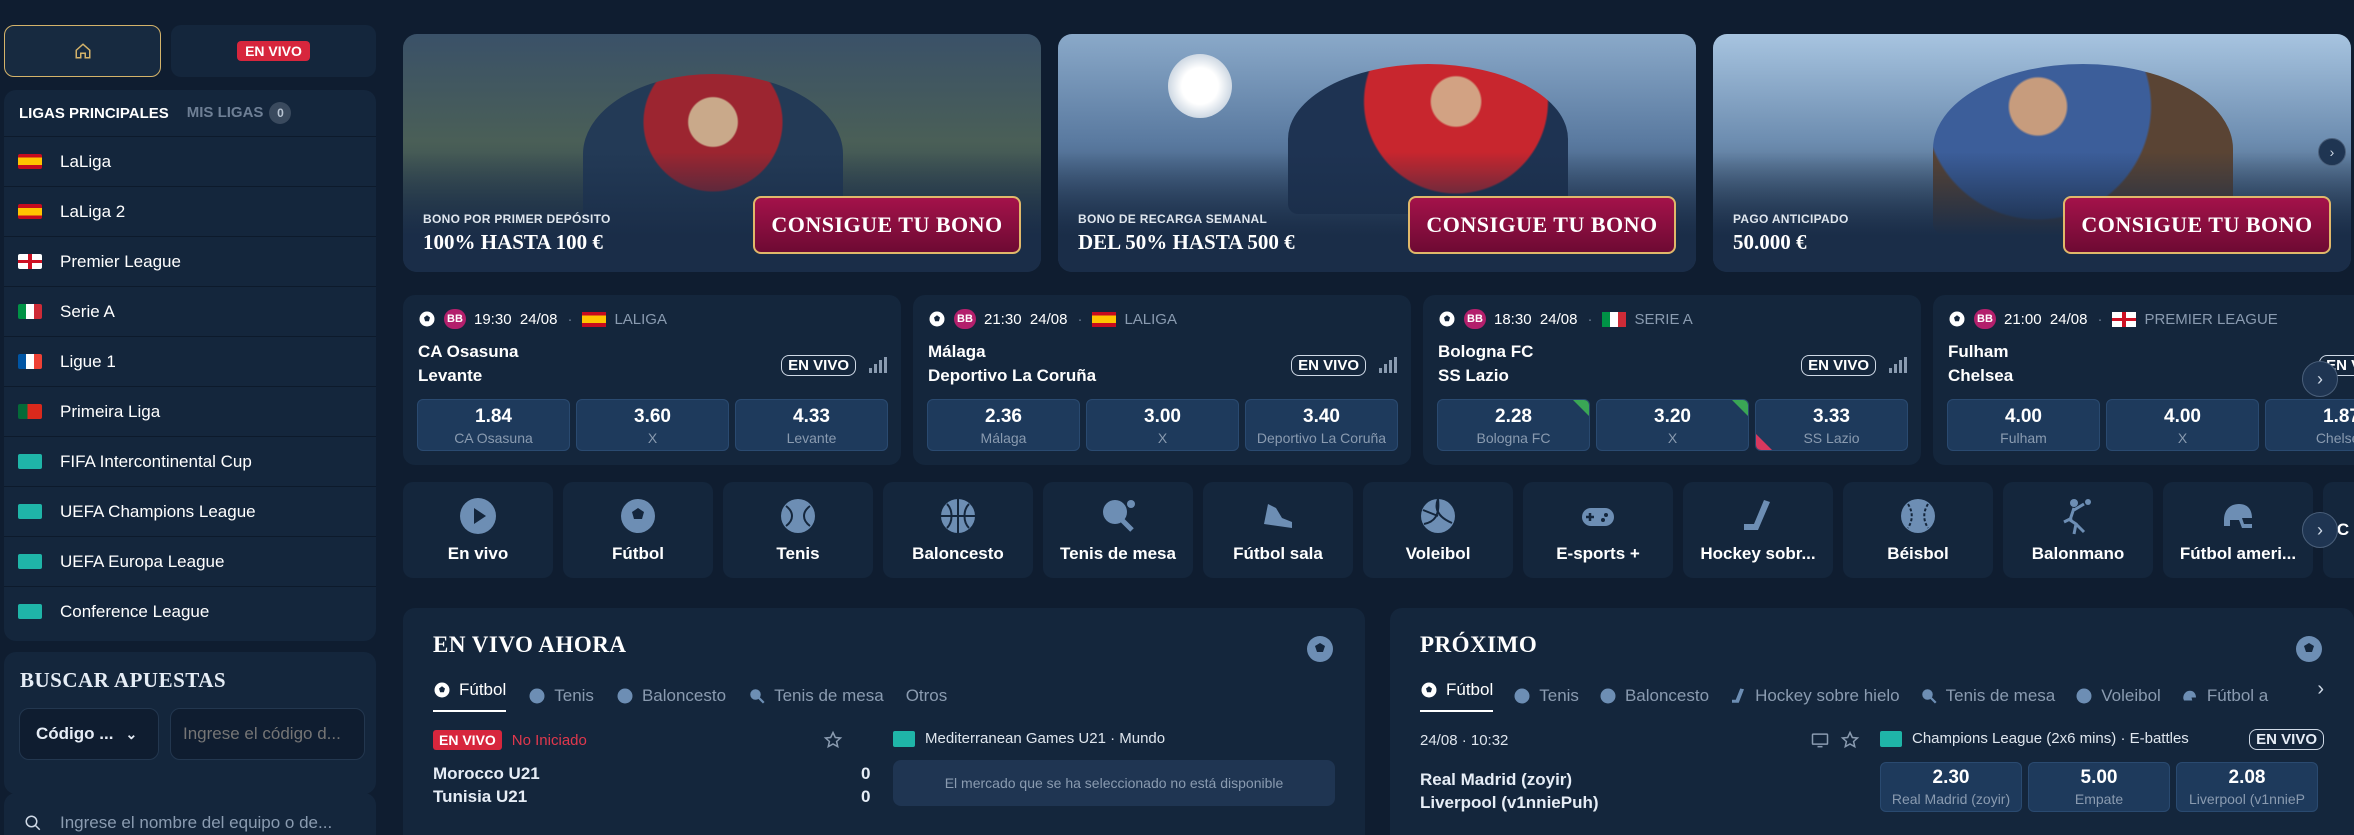 Image resolution: width=2354 pixels, height=835 pixels. I want to click on odds-button-home: 1.84 CA Osasuna, so click(493, 425).